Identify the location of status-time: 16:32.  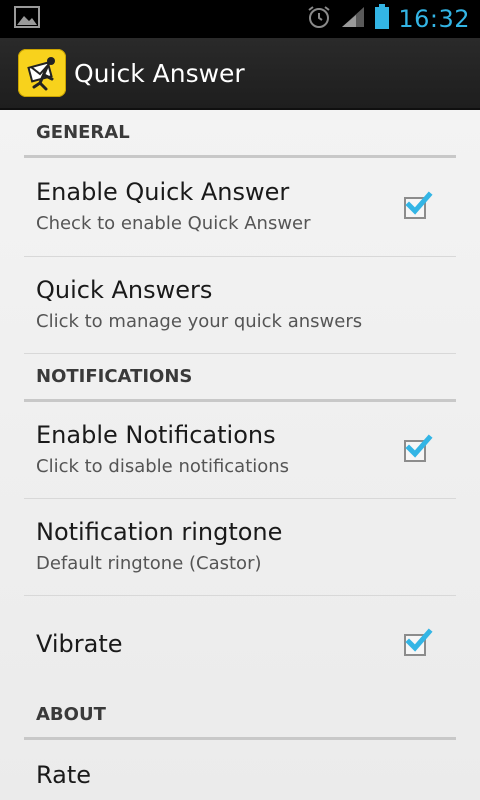
(434, 19).